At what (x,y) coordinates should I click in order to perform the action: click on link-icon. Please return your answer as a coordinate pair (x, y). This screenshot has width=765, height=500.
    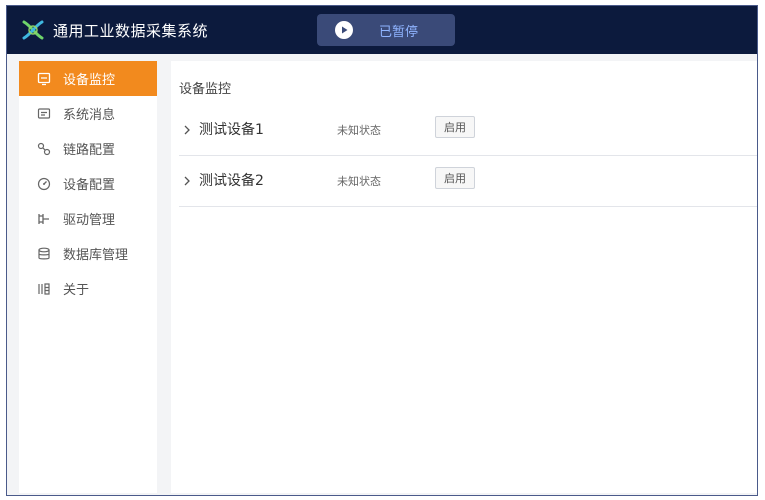
    Looking at the image, I should click on (44, 149).